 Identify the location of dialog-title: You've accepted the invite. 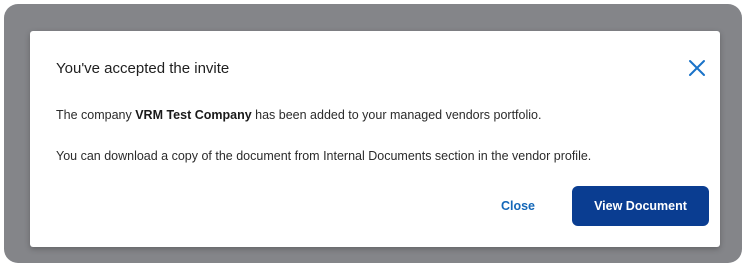
(143, 68).